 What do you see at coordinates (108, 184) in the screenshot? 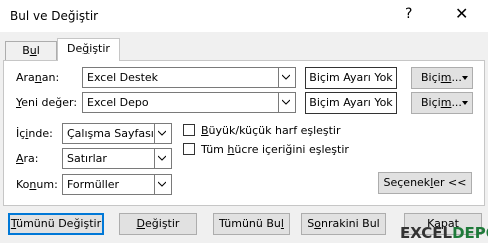
I see `lookin-select: Formüller` at bounding box center [108, 184].